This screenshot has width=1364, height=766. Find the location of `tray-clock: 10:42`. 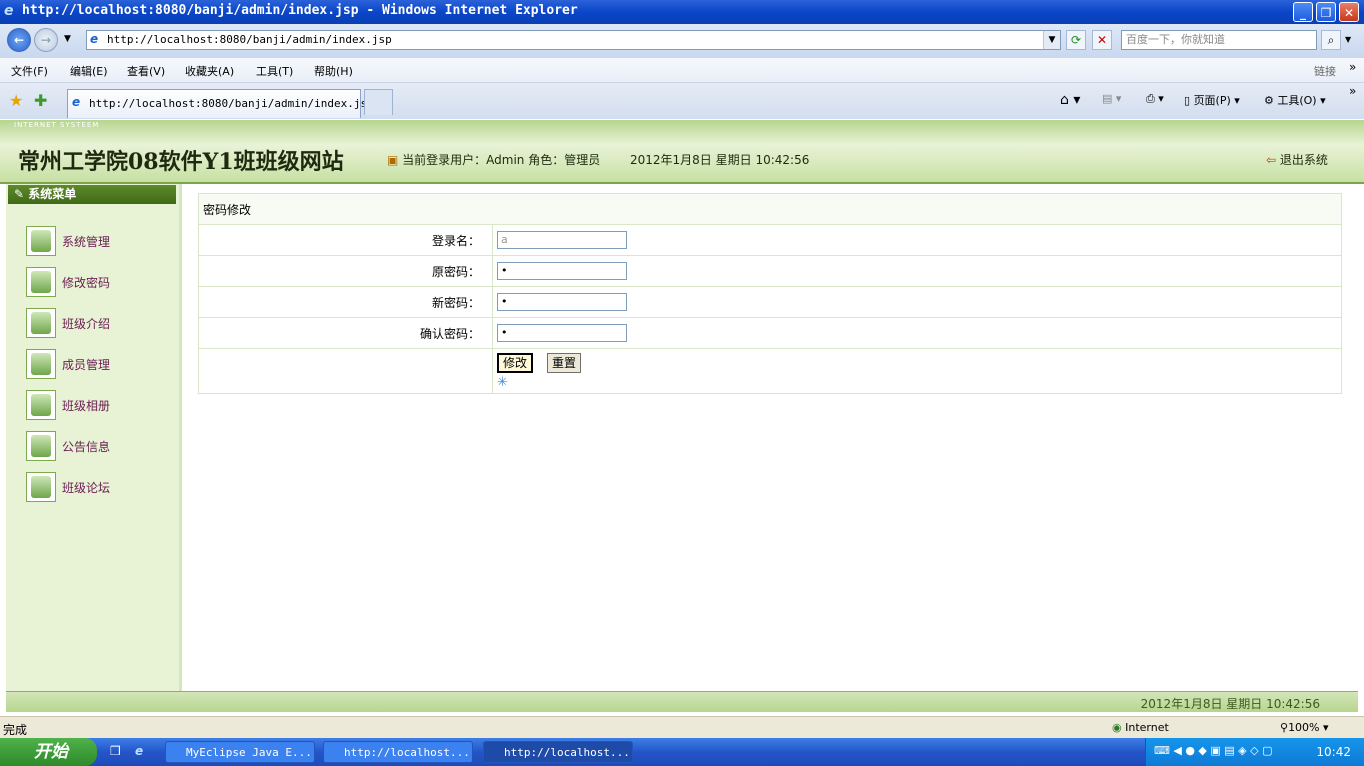

tray-clock: 10:42 is located at coordinates (1333, 752).